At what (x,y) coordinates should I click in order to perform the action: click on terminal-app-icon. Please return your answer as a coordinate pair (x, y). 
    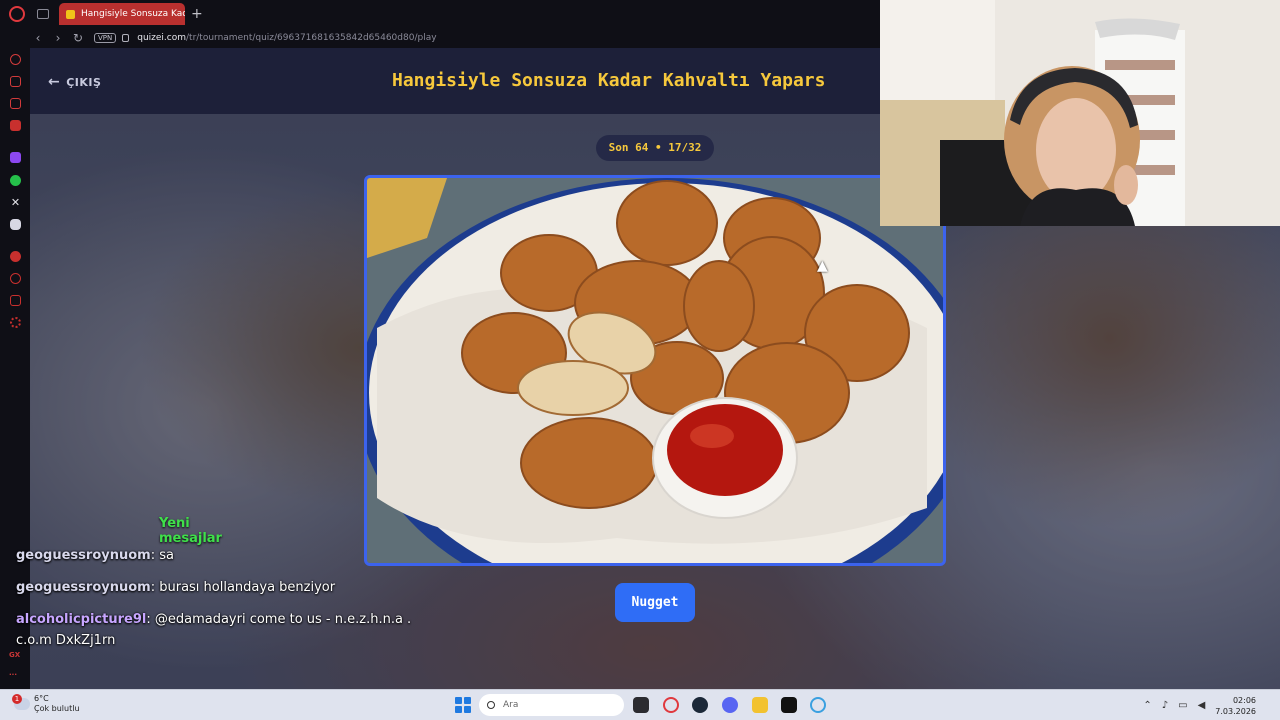
    Looking at the image, I should click on (789, 705).